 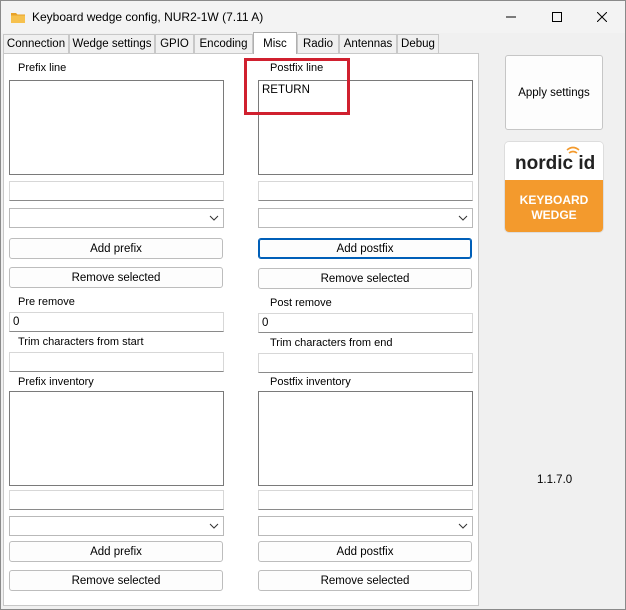 I want to click on trim-end-label: Trim characters from end, so click(x=331, y=343).